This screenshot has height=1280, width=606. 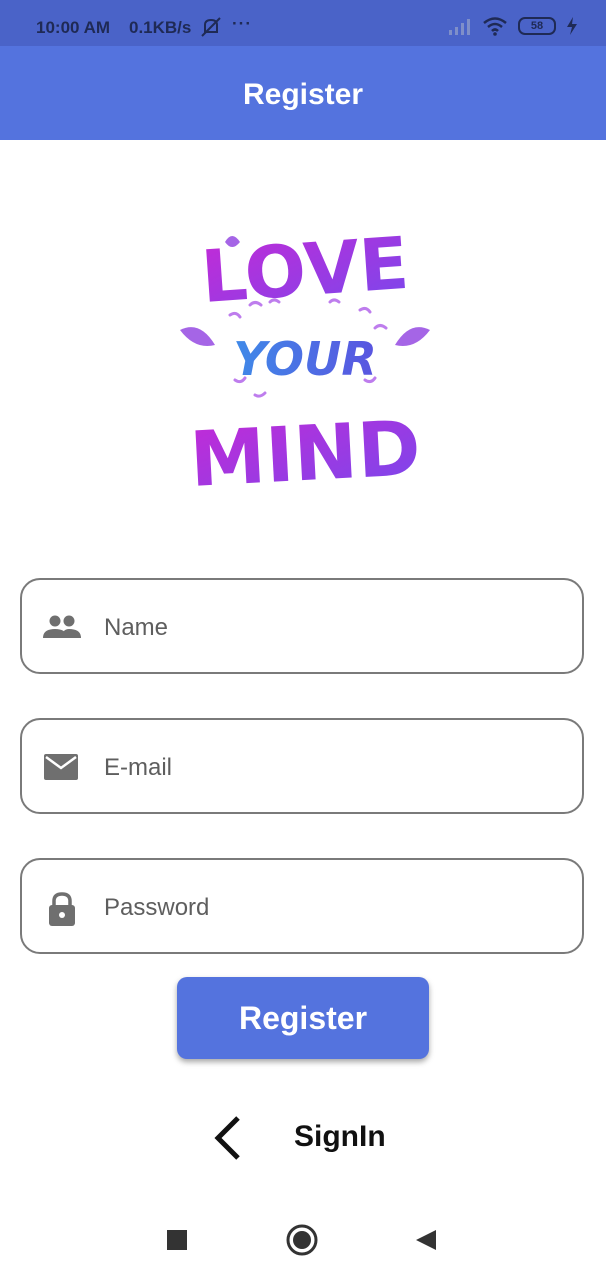 I want to click on chevron-left-icon, so click(x=228, y=1140).